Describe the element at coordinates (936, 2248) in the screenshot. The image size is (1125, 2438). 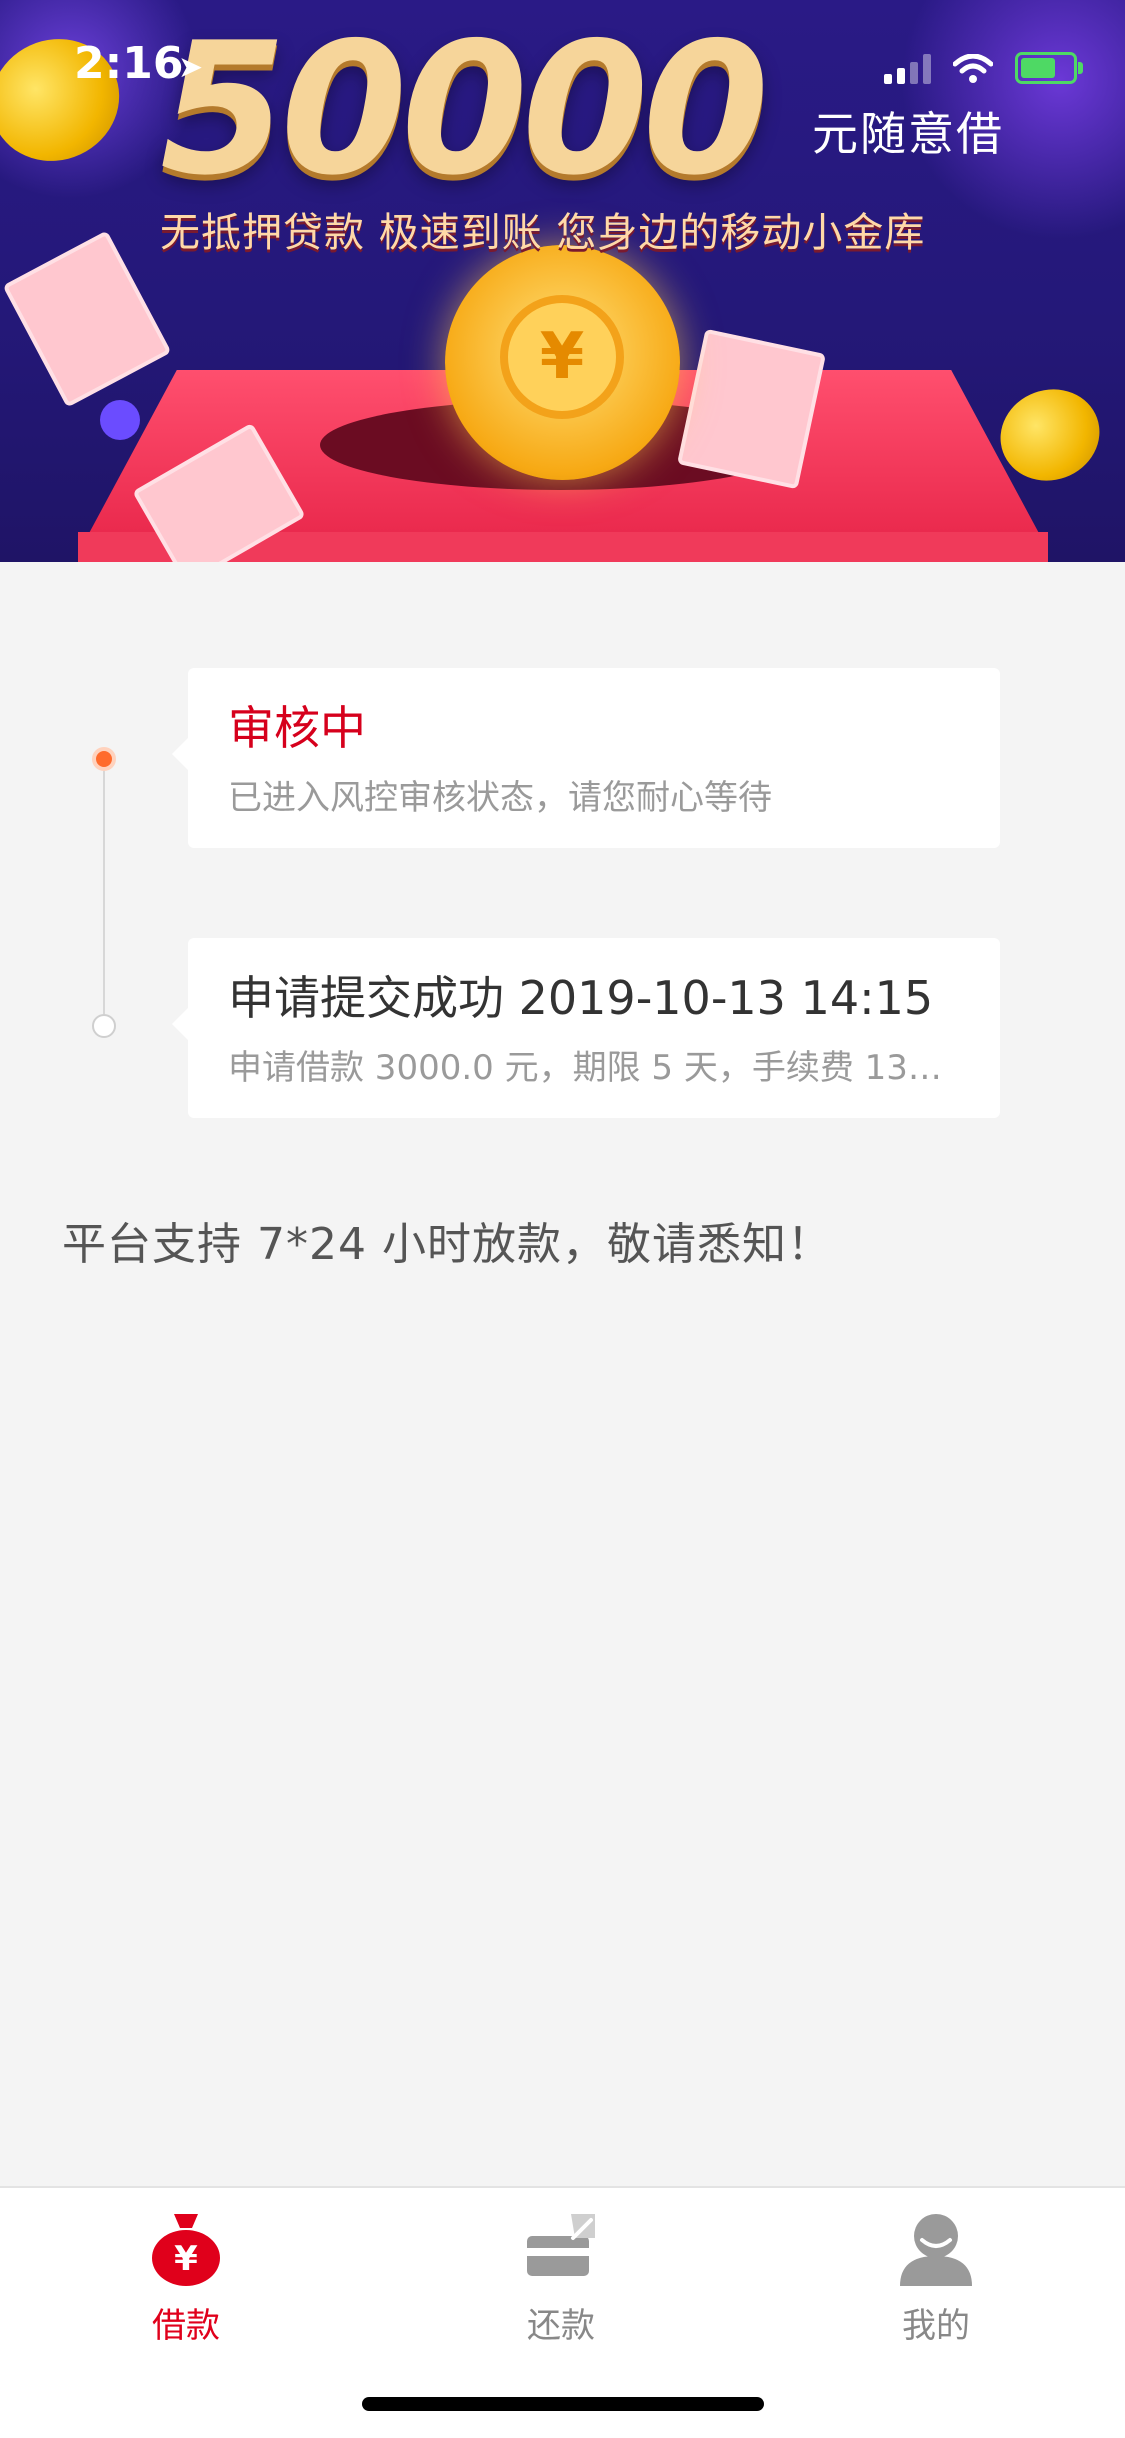
I see `user-icon` at that location.